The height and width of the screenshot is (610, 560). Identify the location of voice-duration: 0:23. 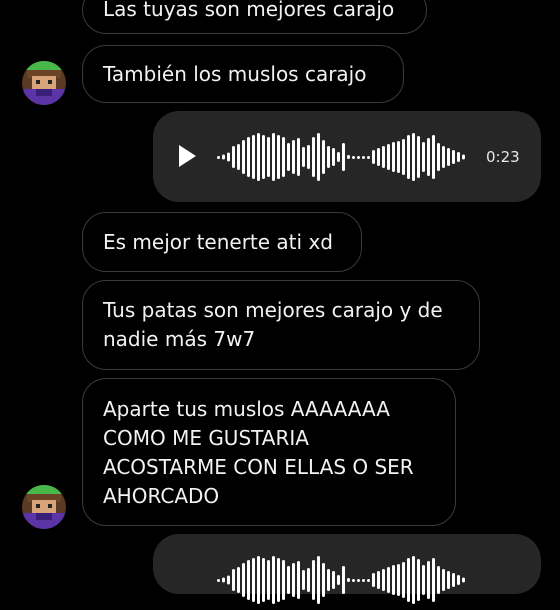
(503, 157).